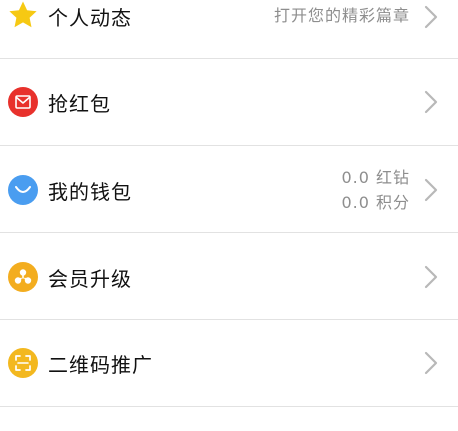 The width and height of the screenshot is (458, 431). Describe the element at coordinates (375, 202) in the screenshot. I see `wallet-points-balance: 0.0 积分` at that location.